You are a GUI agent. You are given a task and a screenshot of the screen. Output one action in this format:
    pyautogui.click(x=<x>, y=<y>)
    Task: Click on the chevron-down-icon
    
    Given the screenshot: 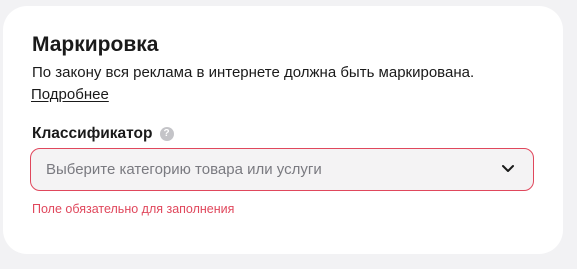 What is the action you would take?
    pyautogui.click(x=508, y=168)
    